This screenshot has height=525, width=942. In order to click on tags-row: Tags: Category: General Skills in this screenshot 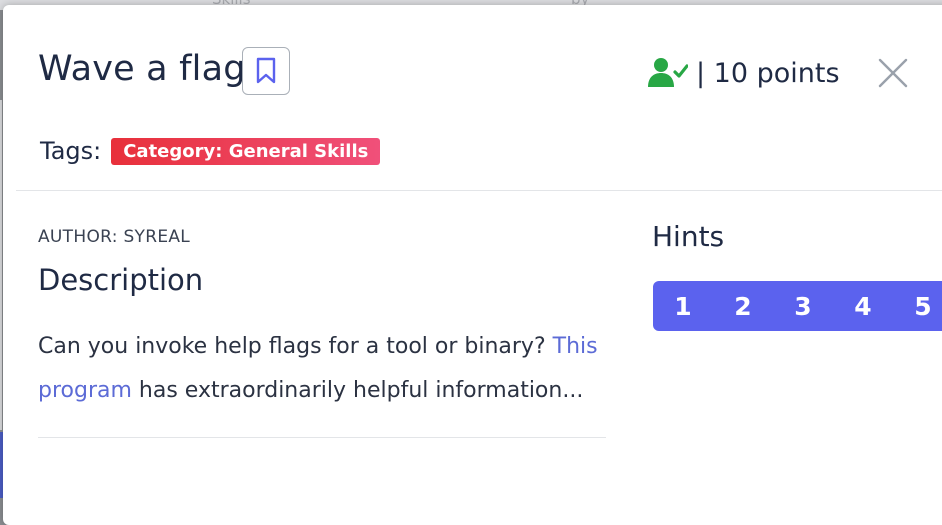, I will do `click(210, 151)`.